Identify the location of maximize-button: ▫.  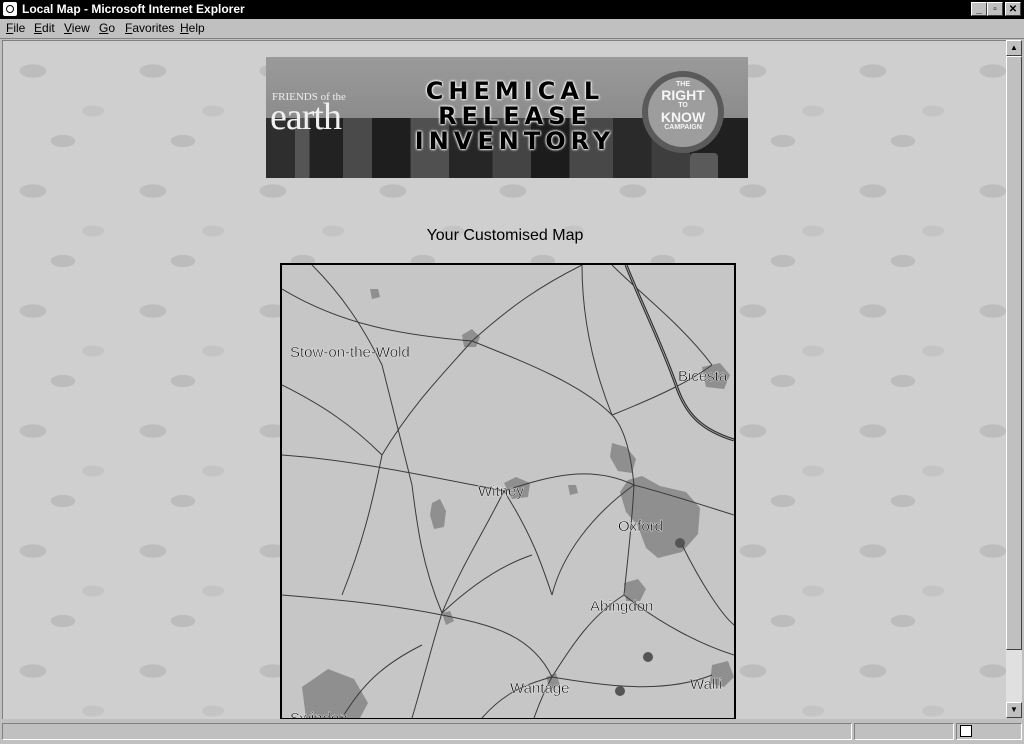
(995, 9).